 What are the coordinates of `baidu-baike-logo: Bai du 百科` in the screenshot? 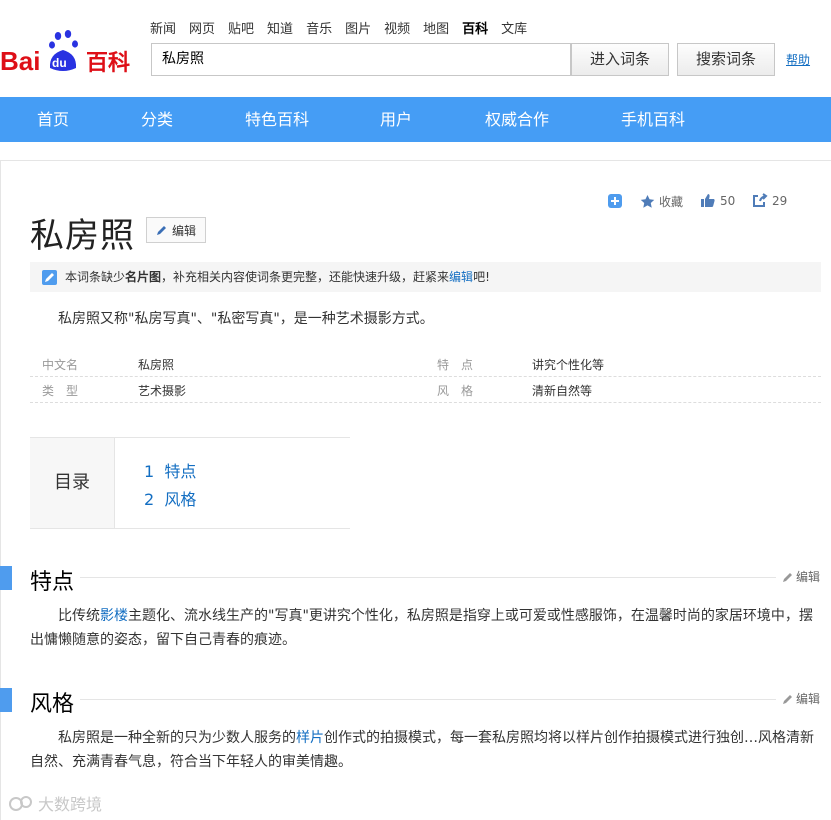 It's located at (70, 52).